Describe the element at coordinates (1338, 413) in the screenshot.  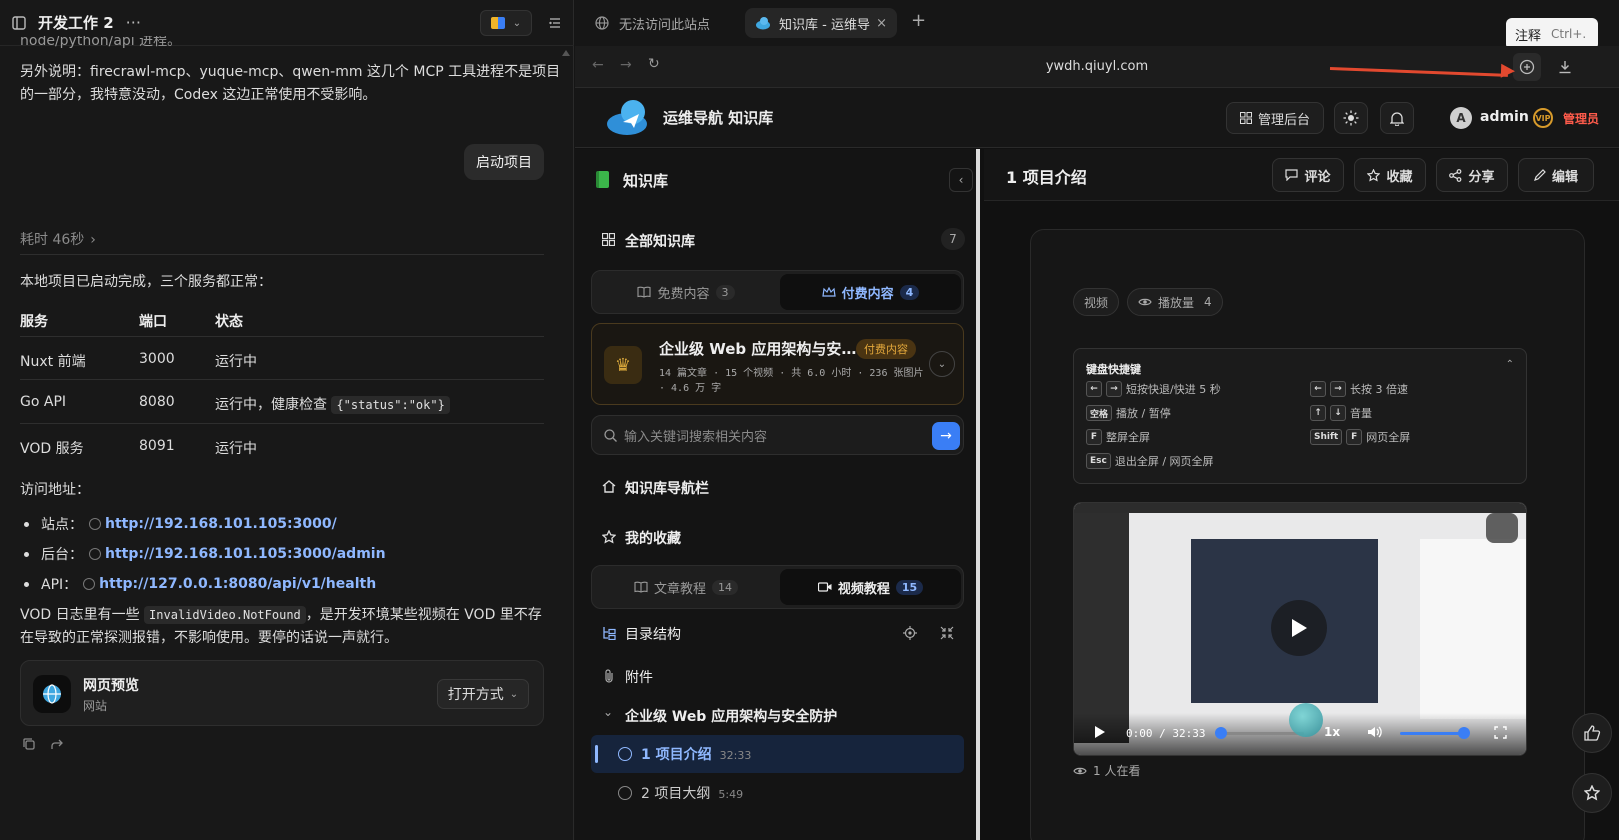
I see `key: ↓` at that location.